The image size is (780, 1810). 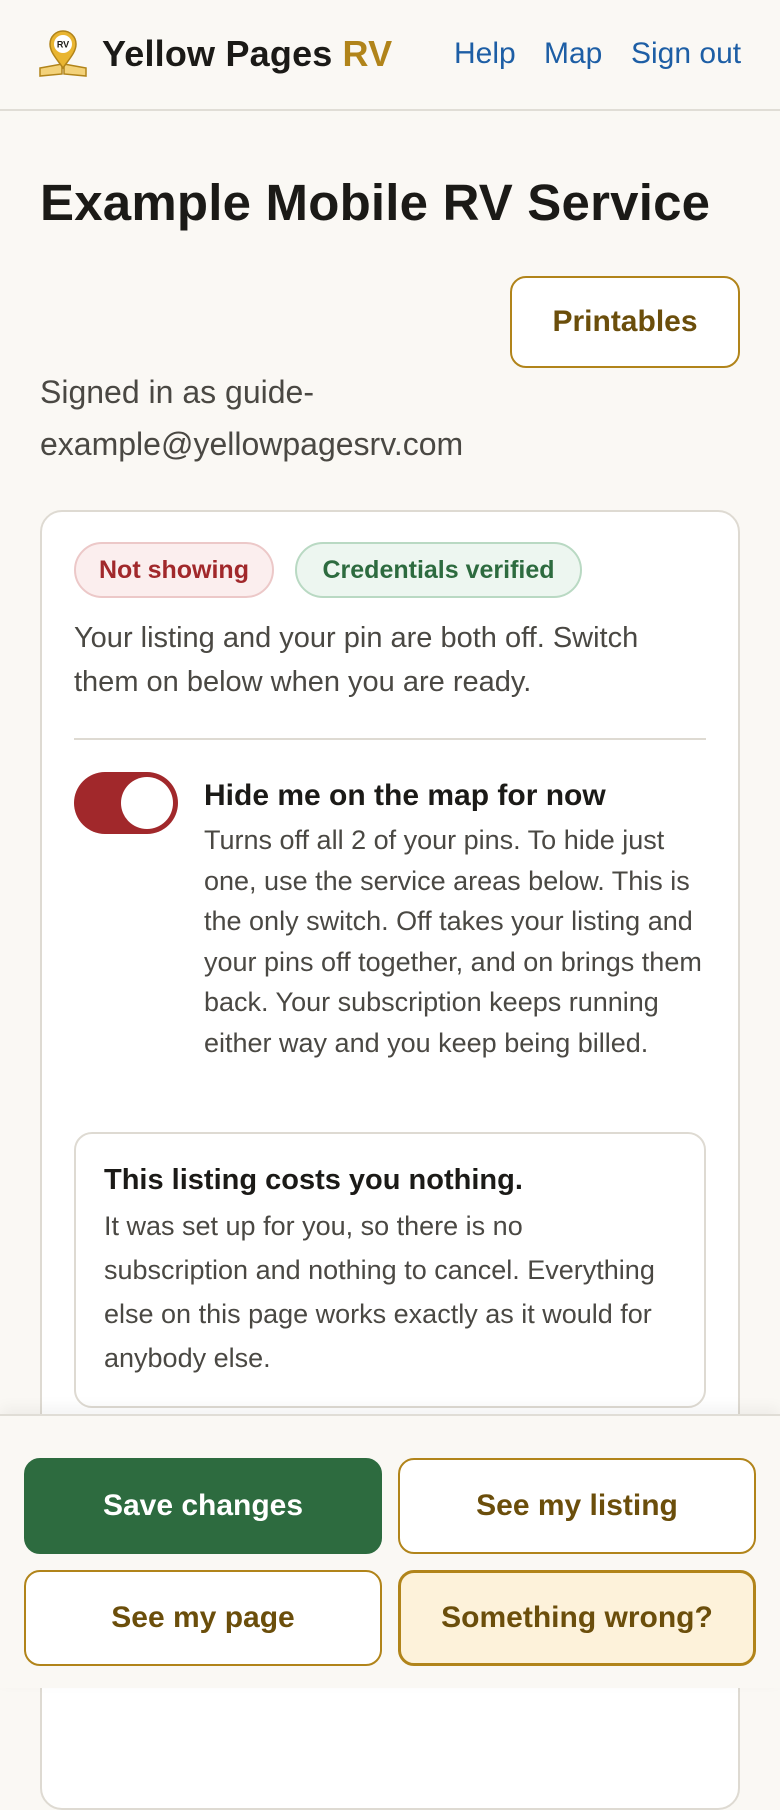 I want to click on free-listing-note-title: This listing costs you nothing., so click(x=313, y=1180).